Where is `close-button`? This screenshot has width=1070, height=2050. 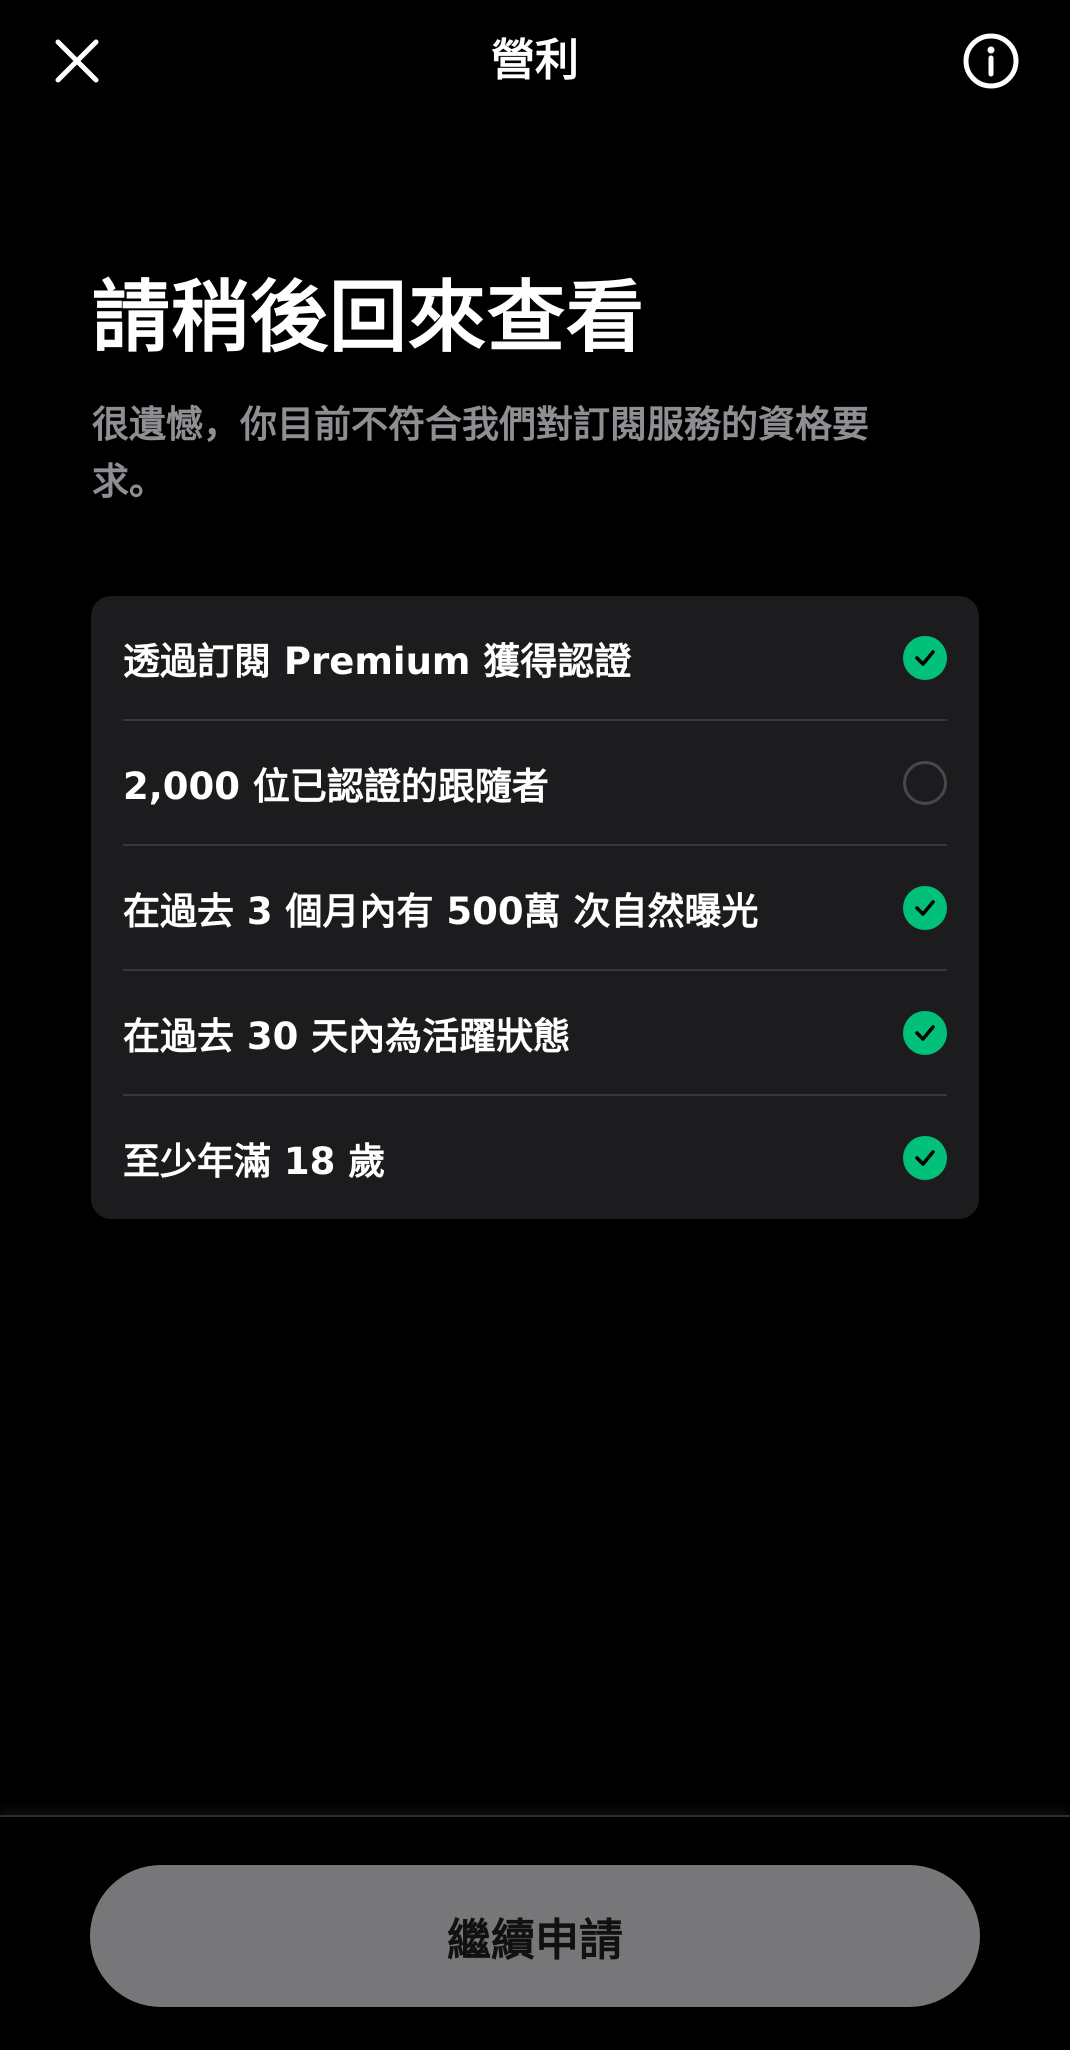
close-button is located at coordinates (77, 61).